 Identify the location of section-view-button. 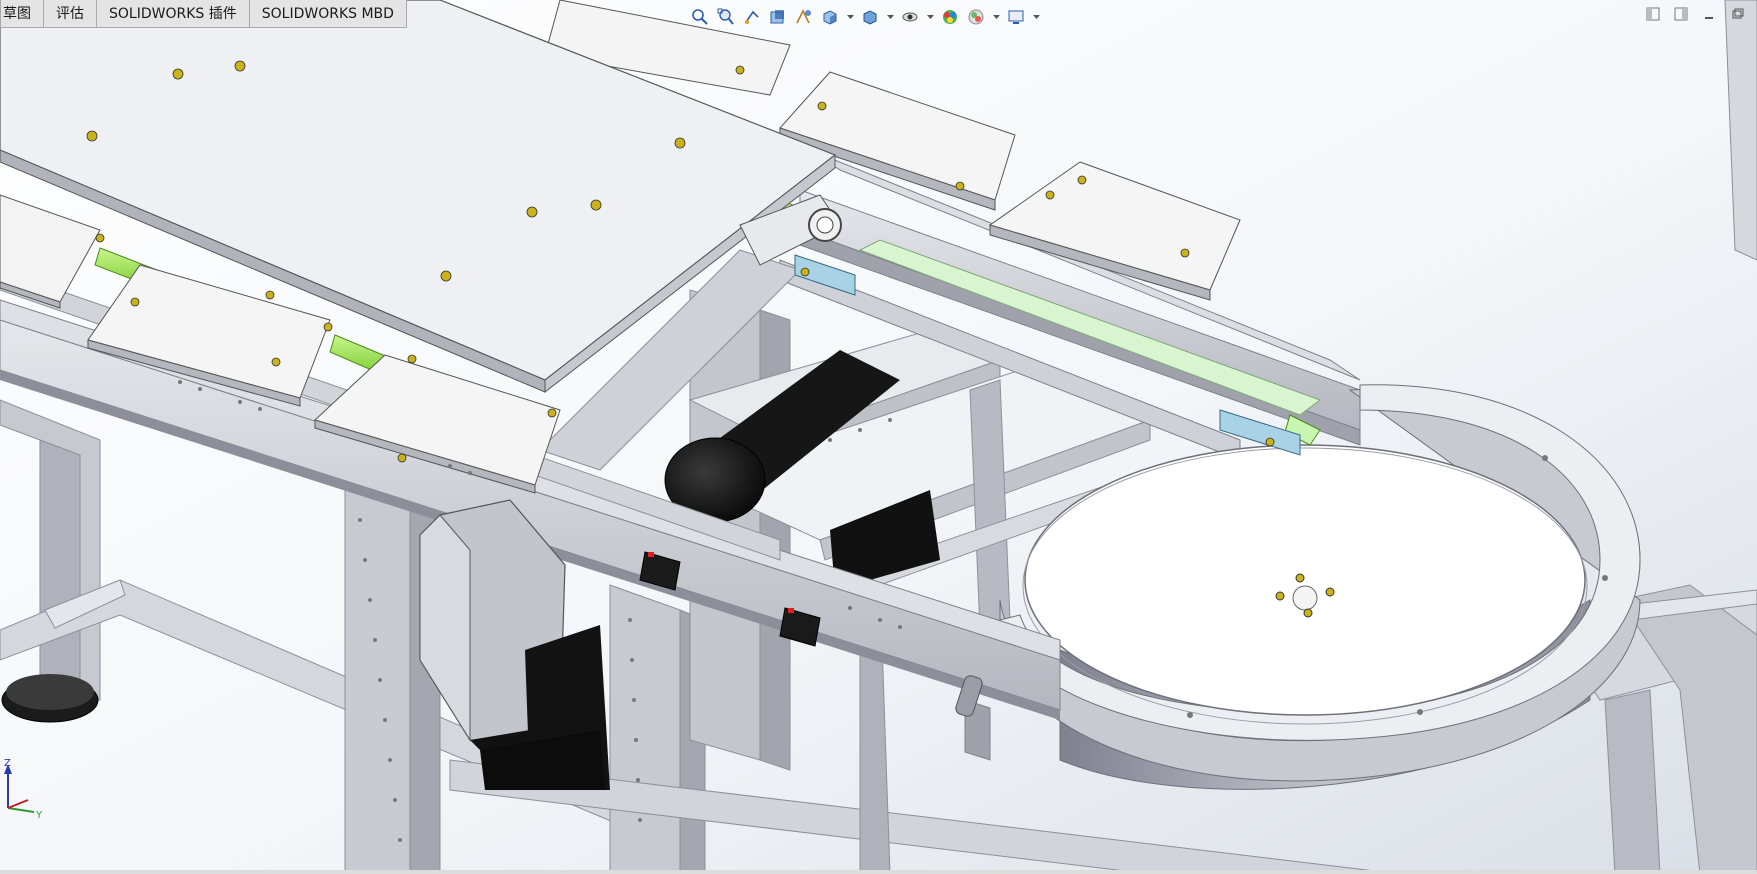
(778, 17).